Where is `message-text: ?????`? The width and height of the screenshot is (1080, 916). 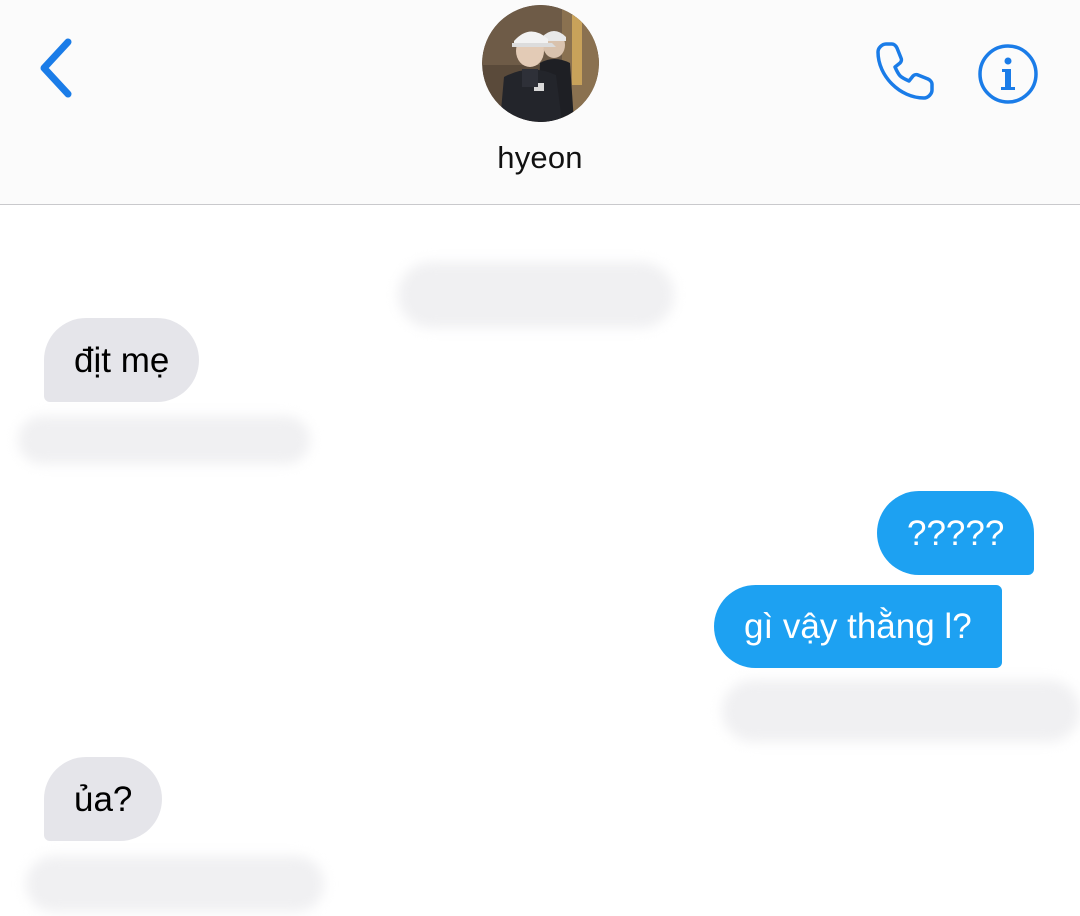 message-text: ????? is located at coordinates (956, 533).